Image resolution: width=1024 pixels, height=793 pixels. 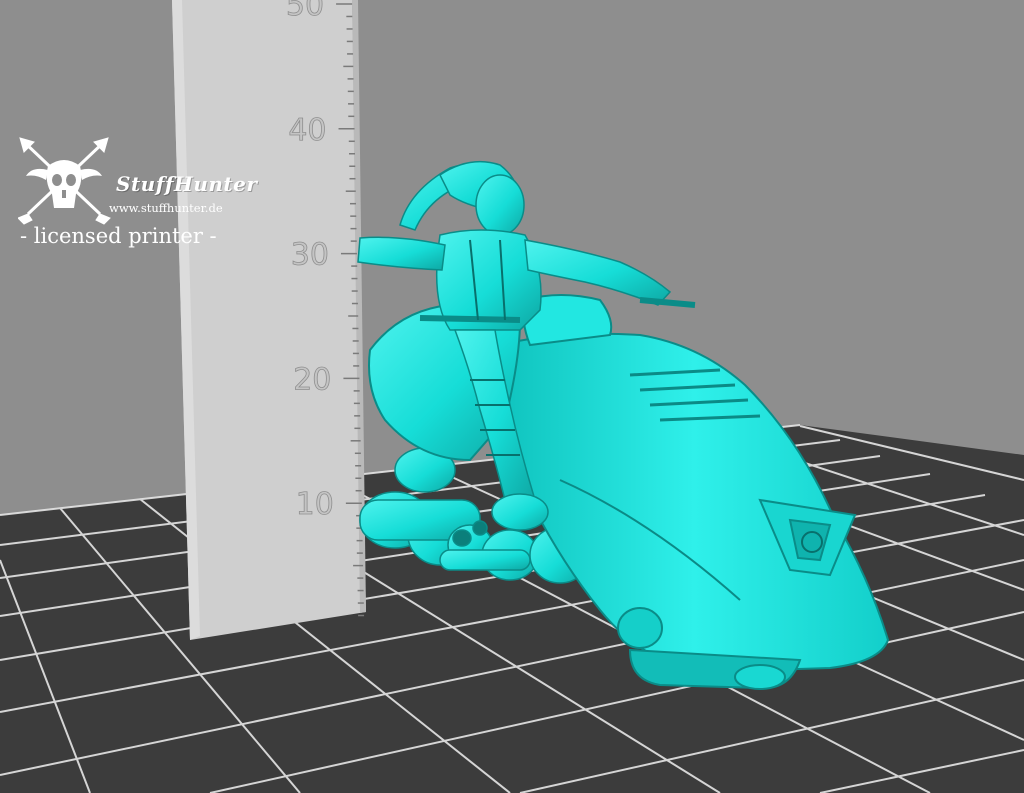 What do you see at coordinates (315, 504) in the screenshot?
I see `ruler-label: 10` at bounding box center [315, 504].